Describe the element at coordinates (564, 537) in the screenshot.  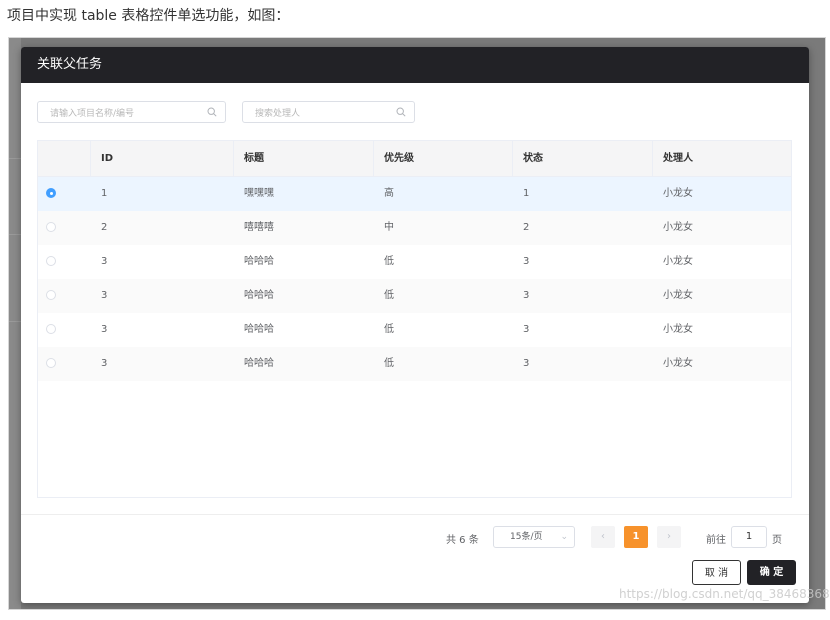
I see `chevron-down-icon: ⌄` at that location.